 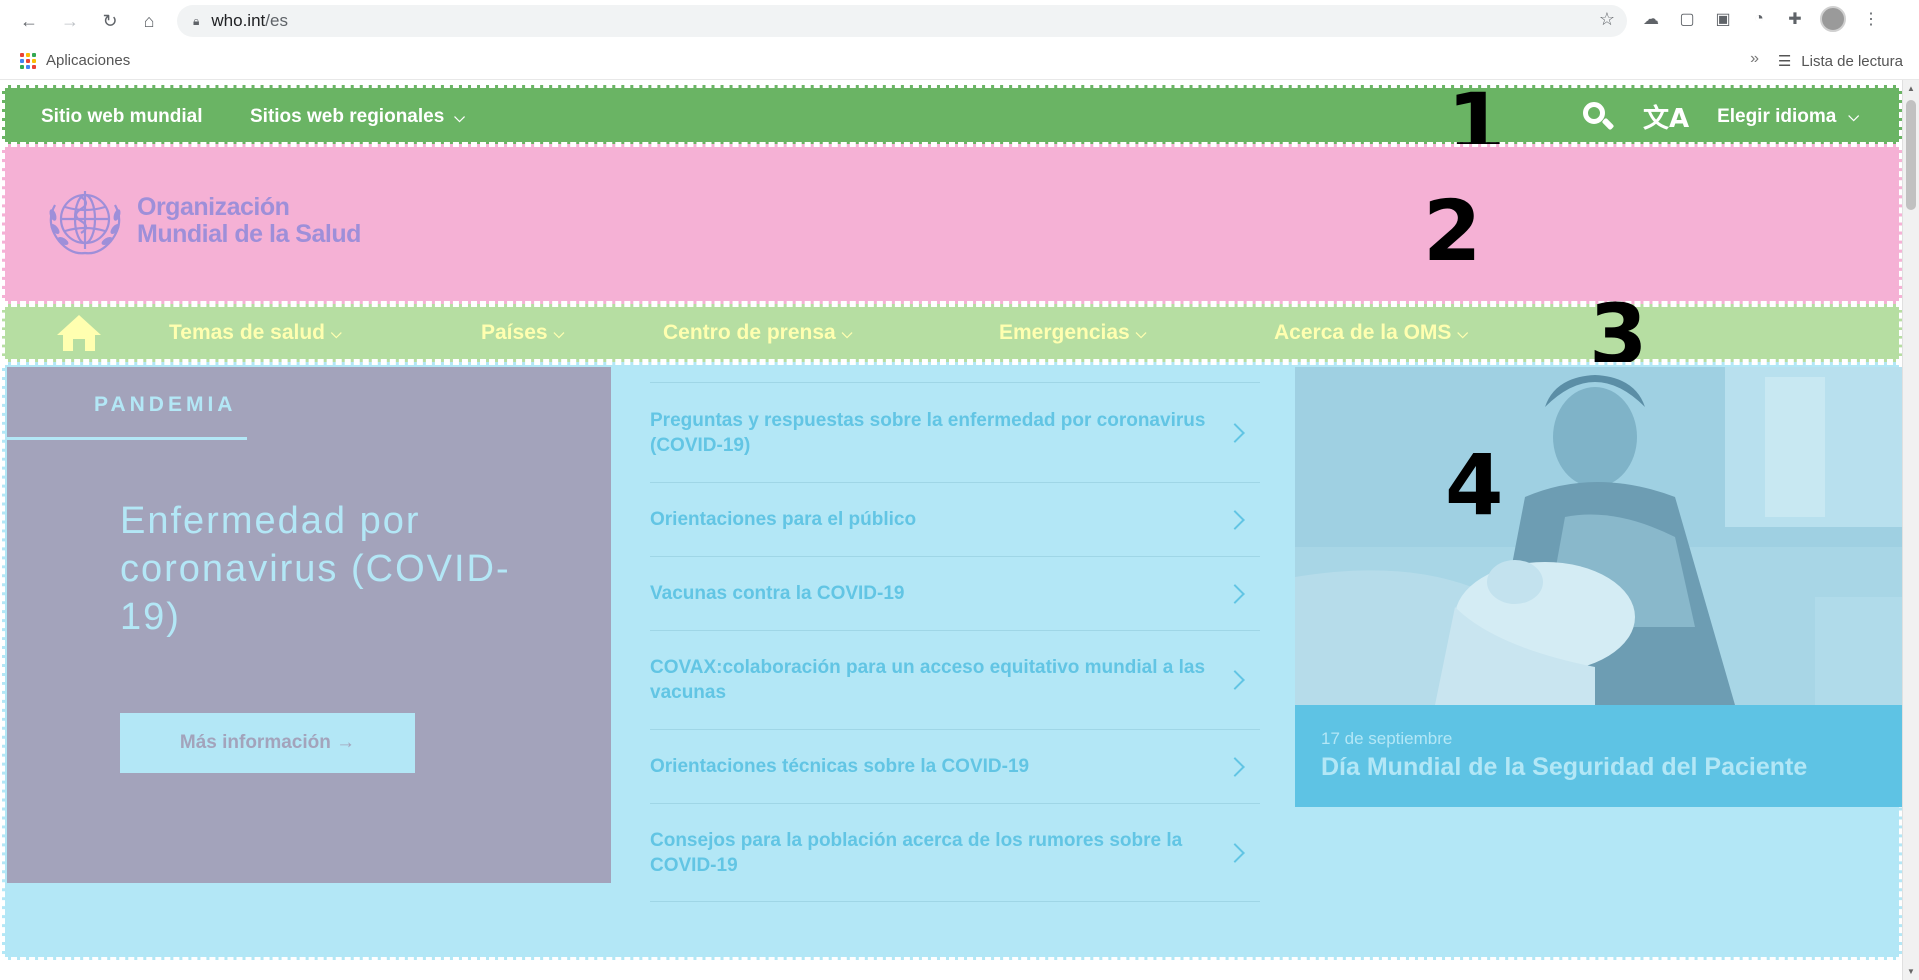 What do you see at coordinates (357, 117) in the screenshot?
I see `regional-sites-dropdown: Sitios web regionales ⌵` at bounding box center [357, 117].